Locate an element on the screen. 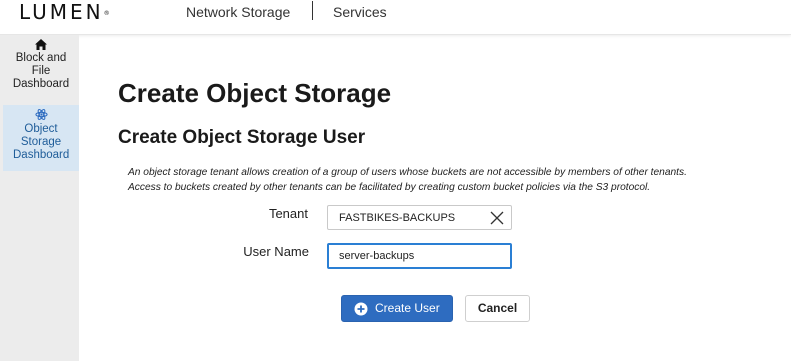  section-title: Create Object Storage User is located at coordinates (242, 137).